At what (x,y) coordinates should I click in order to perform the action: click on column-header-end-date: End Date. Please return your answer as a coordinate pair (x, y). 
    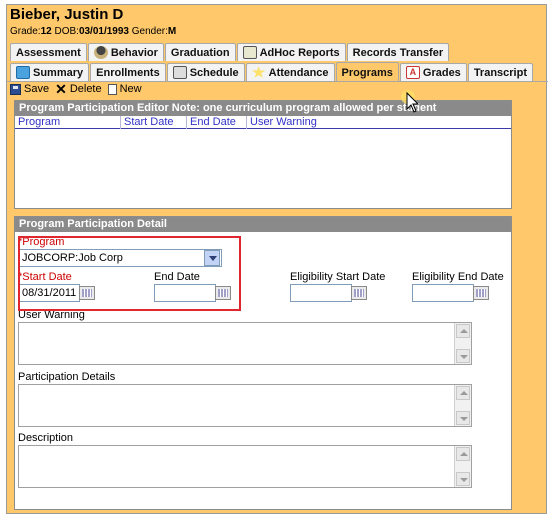
    Looking at the image, I should click on (217, 122).